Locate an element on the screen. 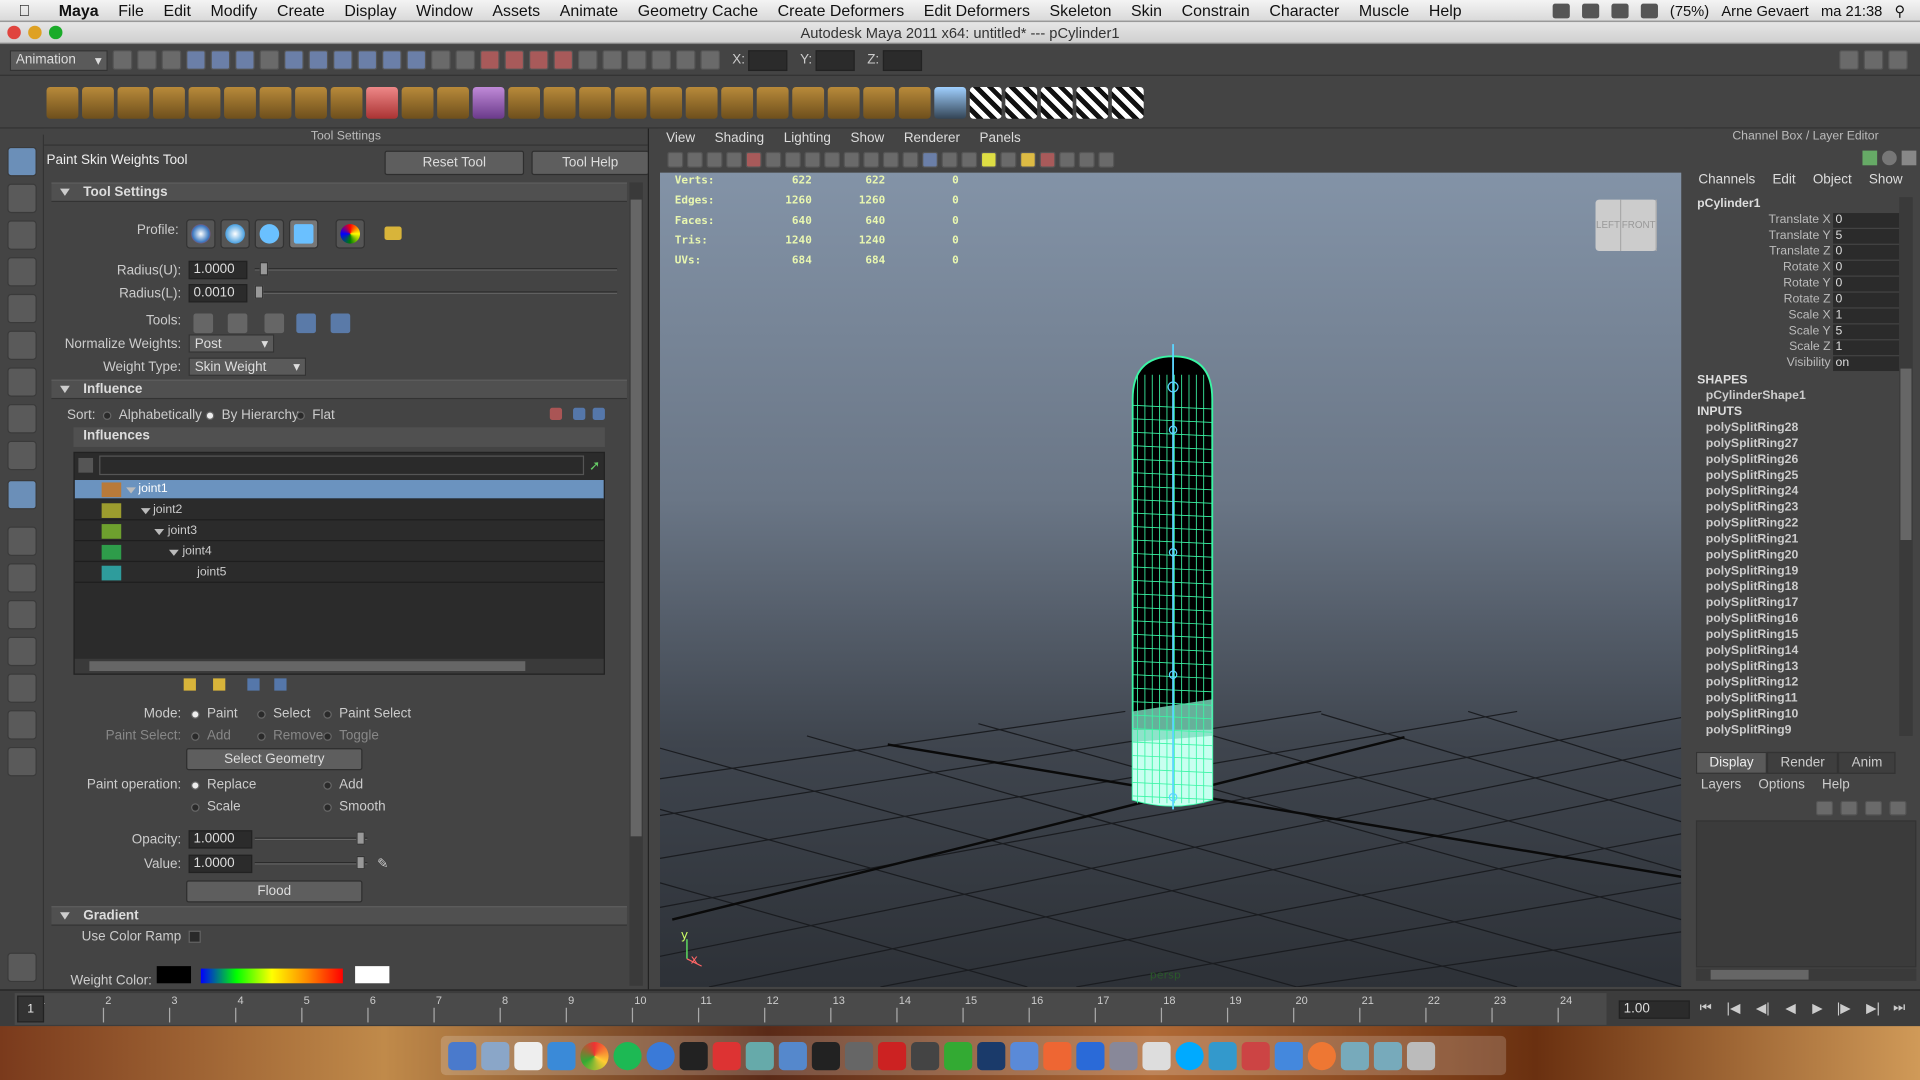 Image resolution: width=1920 pixels, height=1080 pixels. isolate-select-icon is located at coordinates (1047, 159).